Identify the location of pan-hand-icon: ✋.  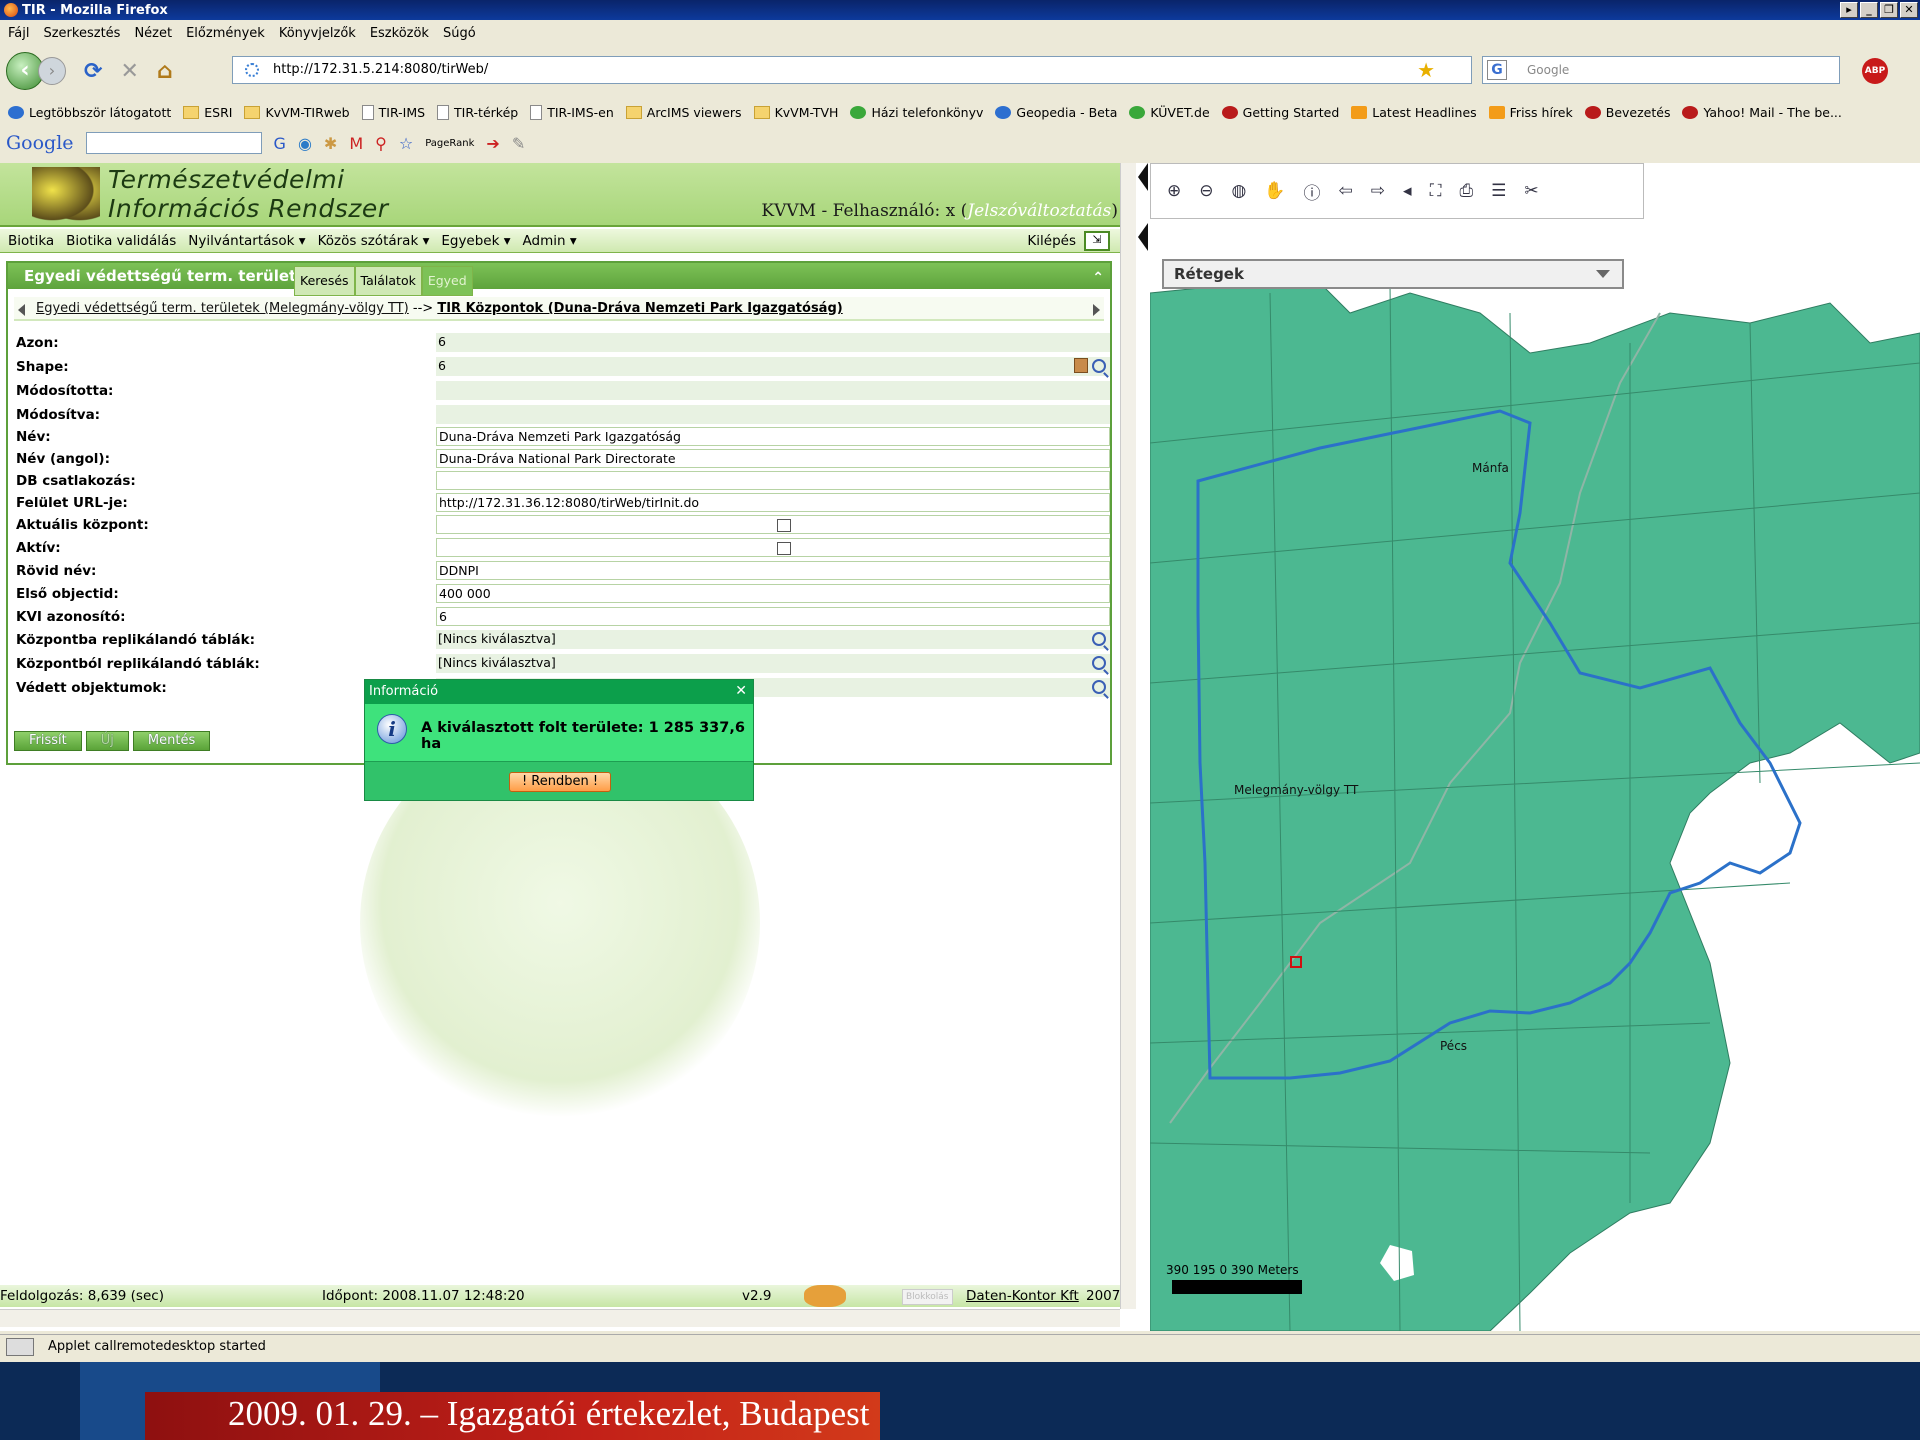
(1274, 191).